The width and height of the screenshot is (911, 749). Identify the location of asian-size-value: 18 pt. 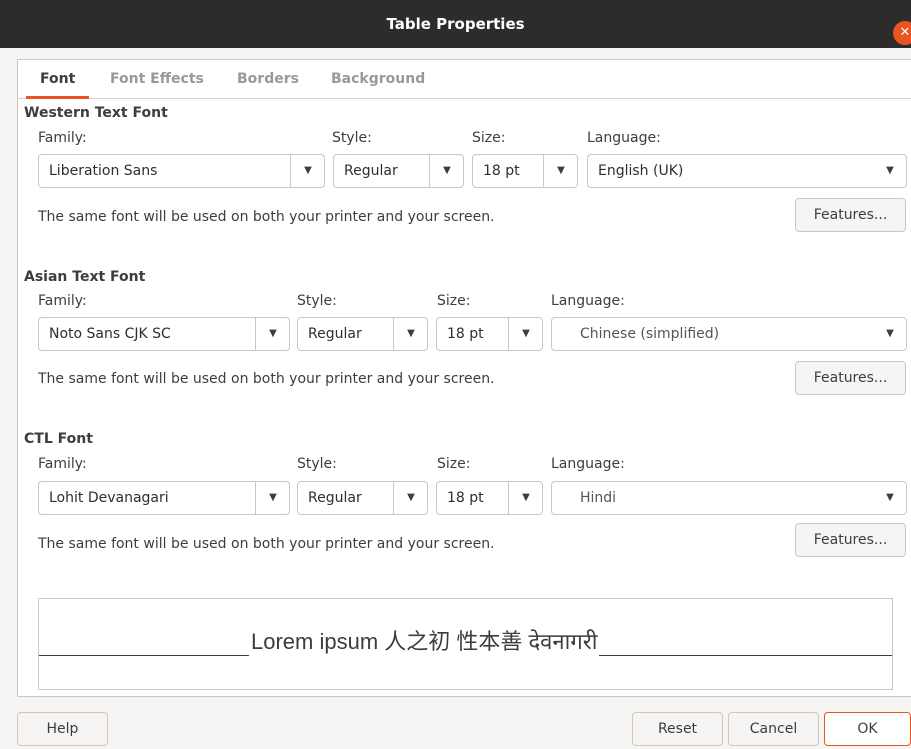
(465, 334).